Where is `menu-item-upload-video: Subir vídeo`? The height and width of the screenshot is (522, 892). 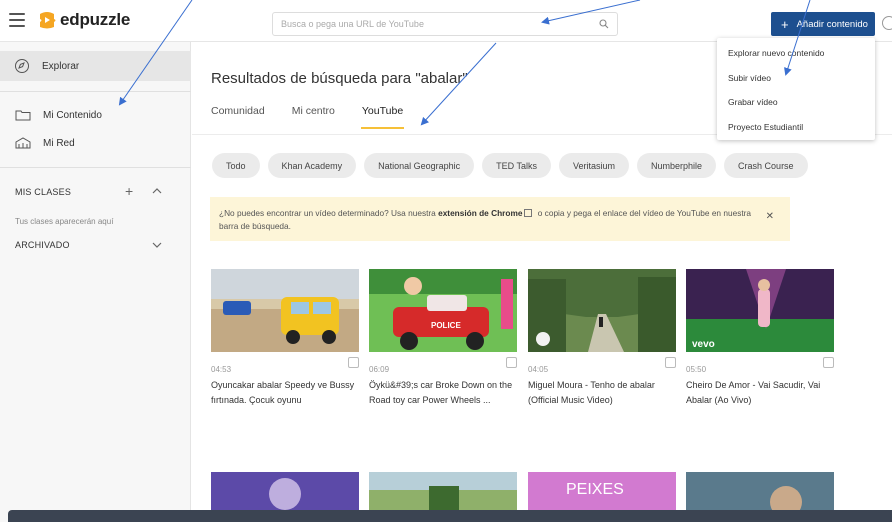 menu-item-upload-video: Subir vídeo is located at coordinates (749, 78).